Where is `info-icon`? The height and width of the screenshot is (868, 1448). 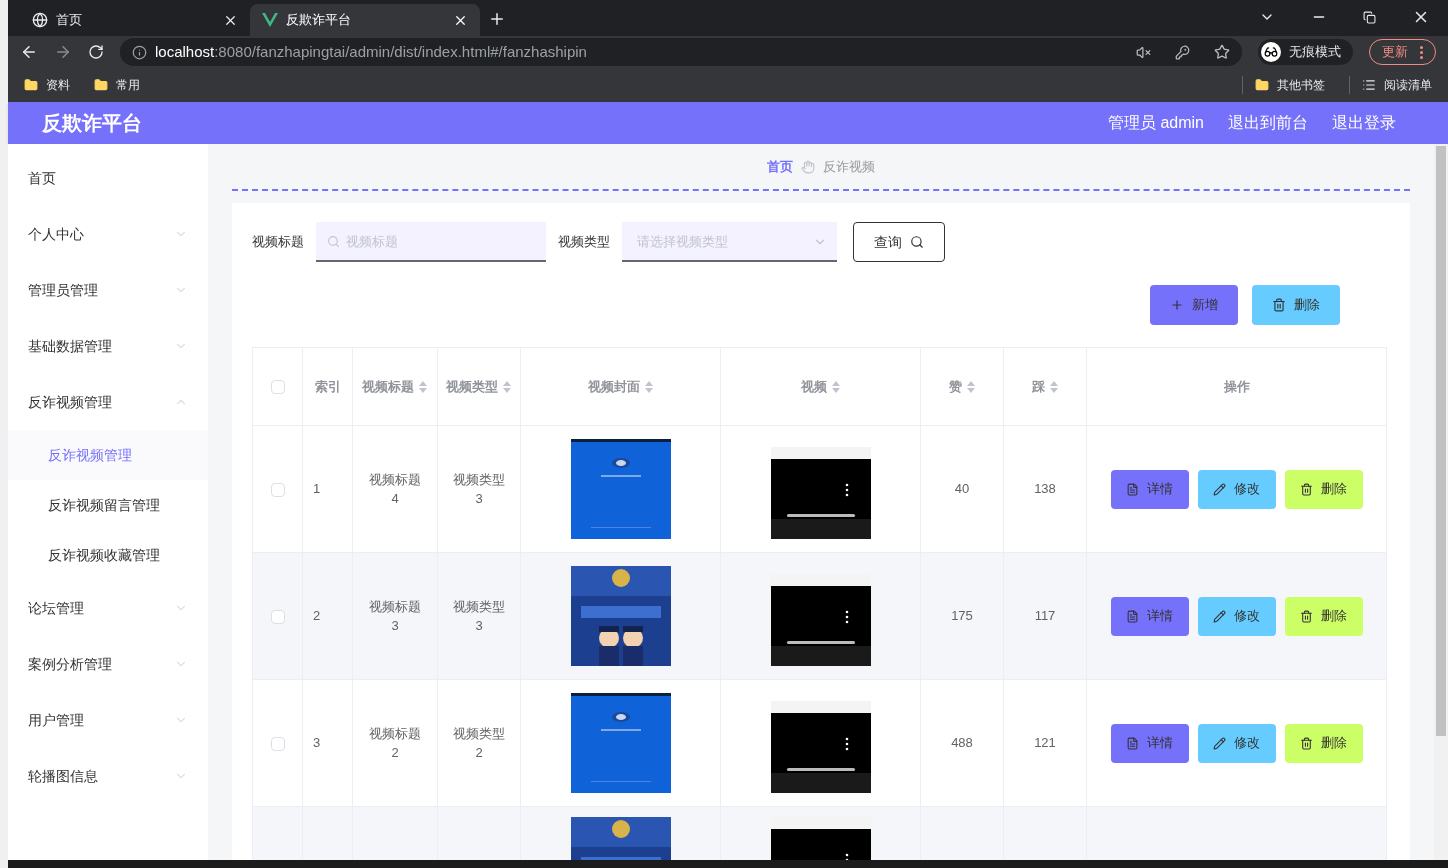 info-icon is located at coordinates (139, 52).